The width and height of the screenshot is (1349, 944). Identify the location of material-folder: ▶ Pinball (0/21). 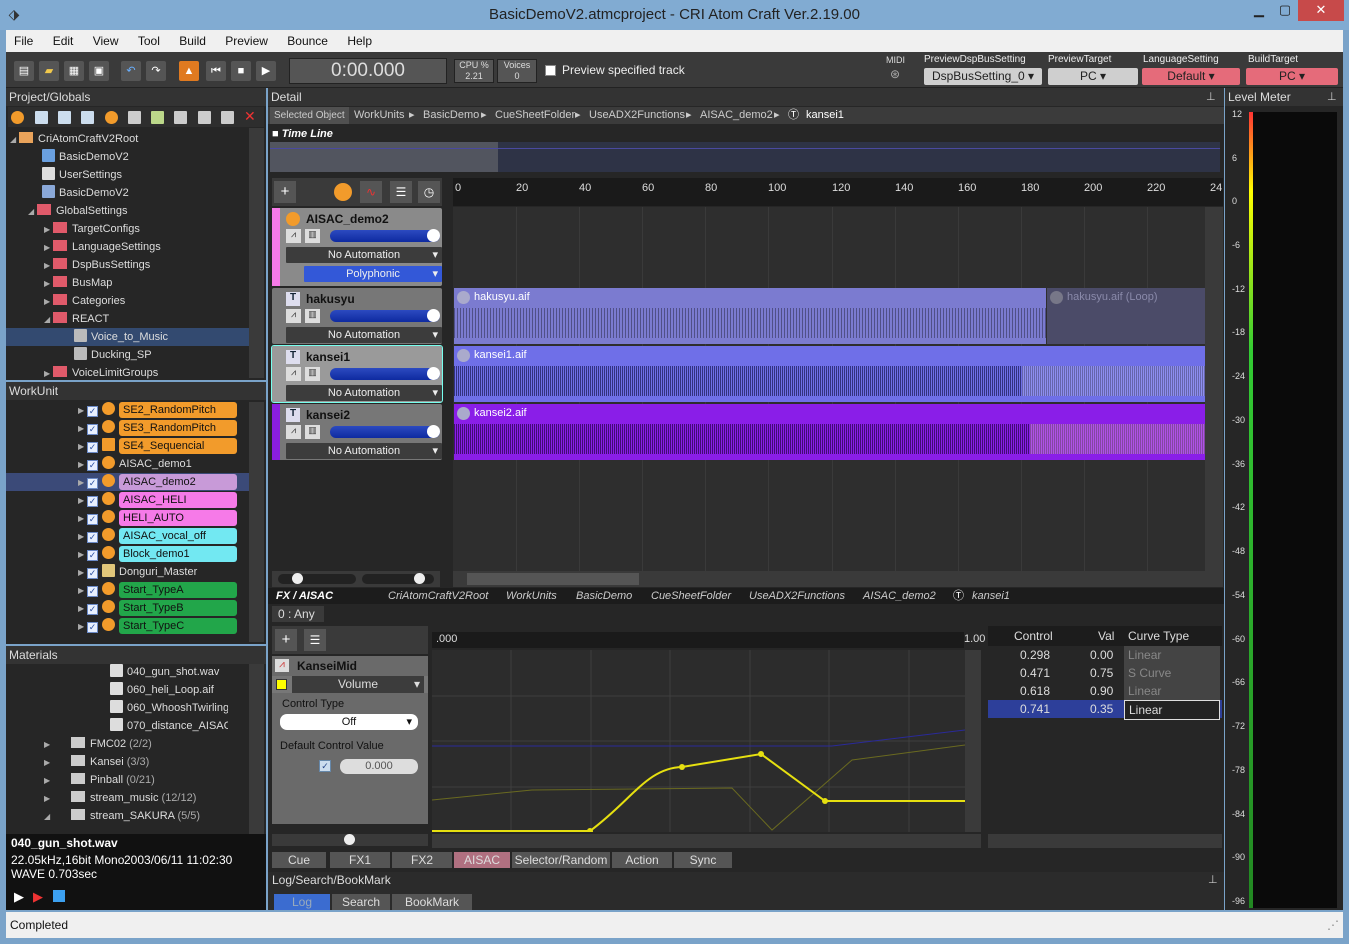
(99, 780).